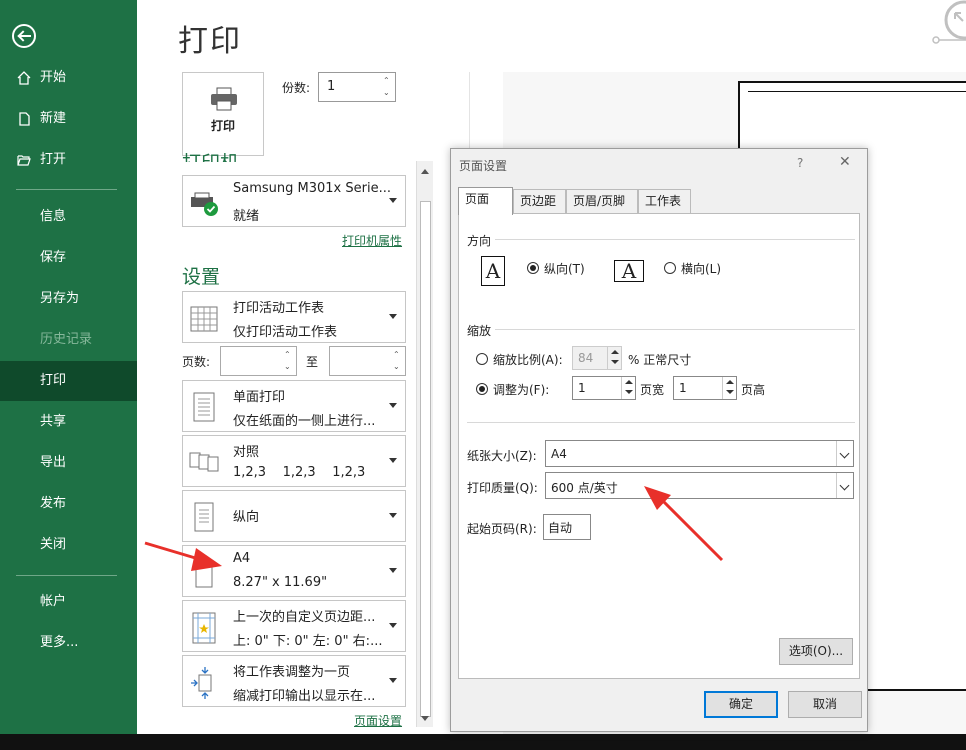  What do you see at coordinates (482, 389) in the screenshot?
I see `fit-to-radio` at bounding box center [482, 389].